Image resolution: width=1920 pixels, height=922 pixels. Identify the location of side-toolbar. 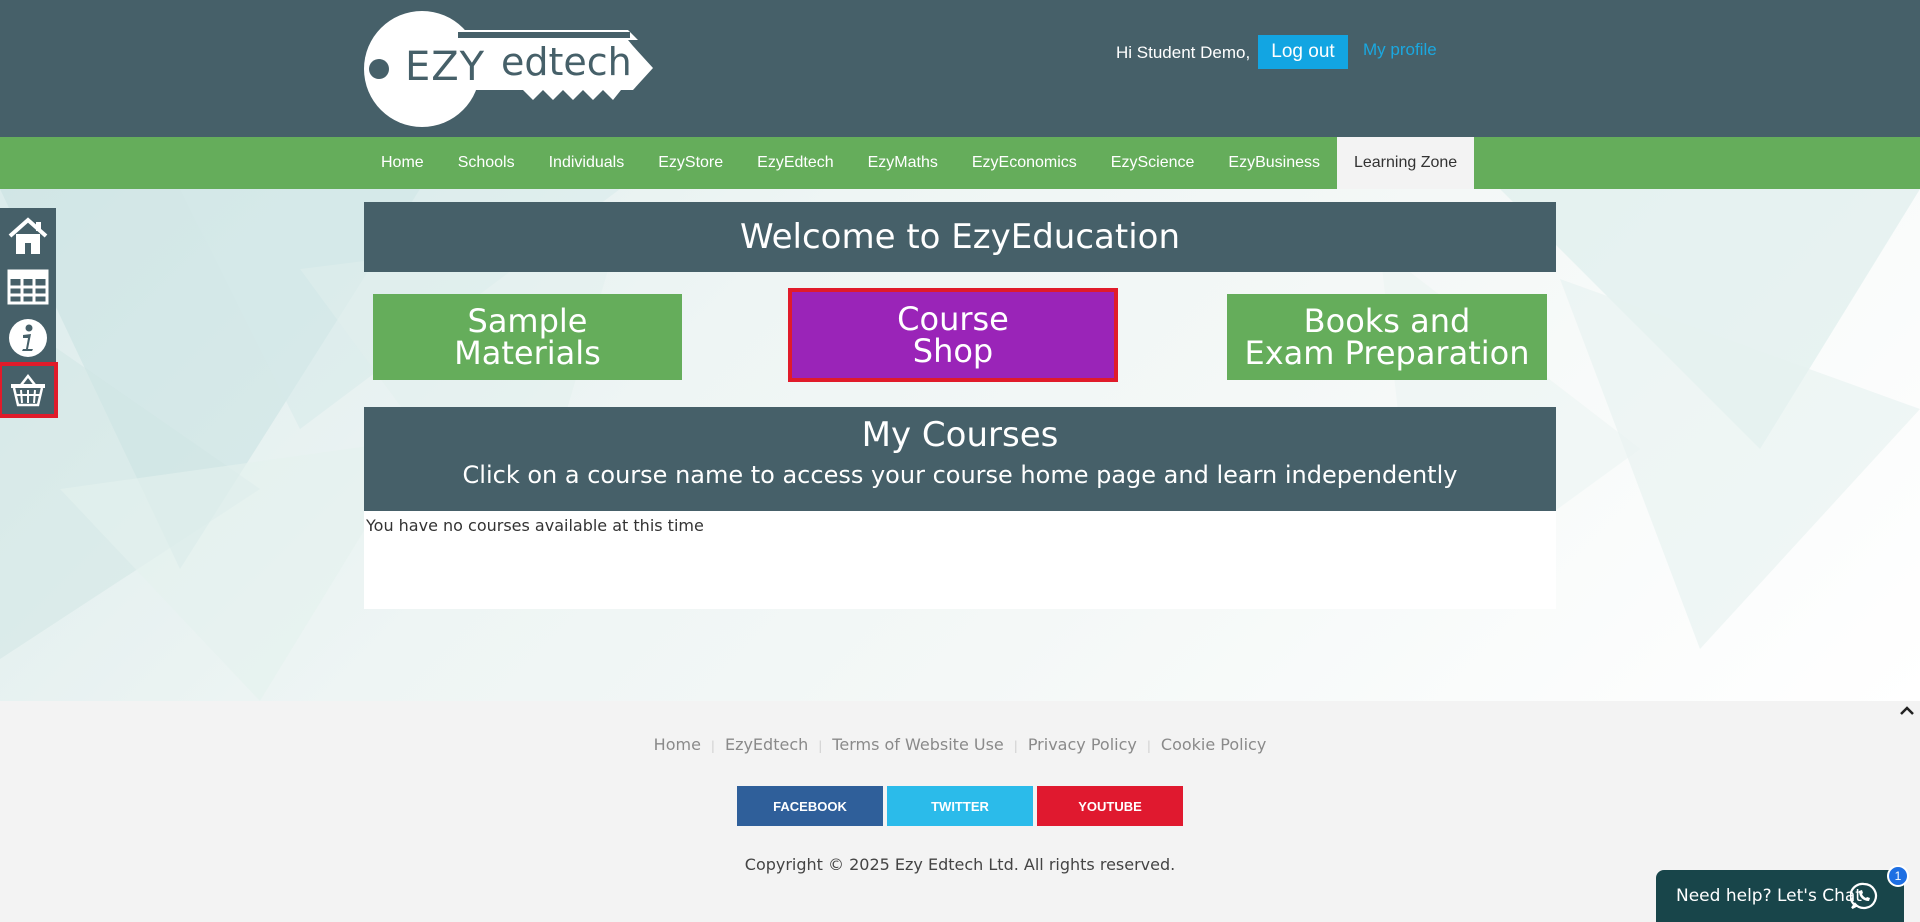
(29, 313).